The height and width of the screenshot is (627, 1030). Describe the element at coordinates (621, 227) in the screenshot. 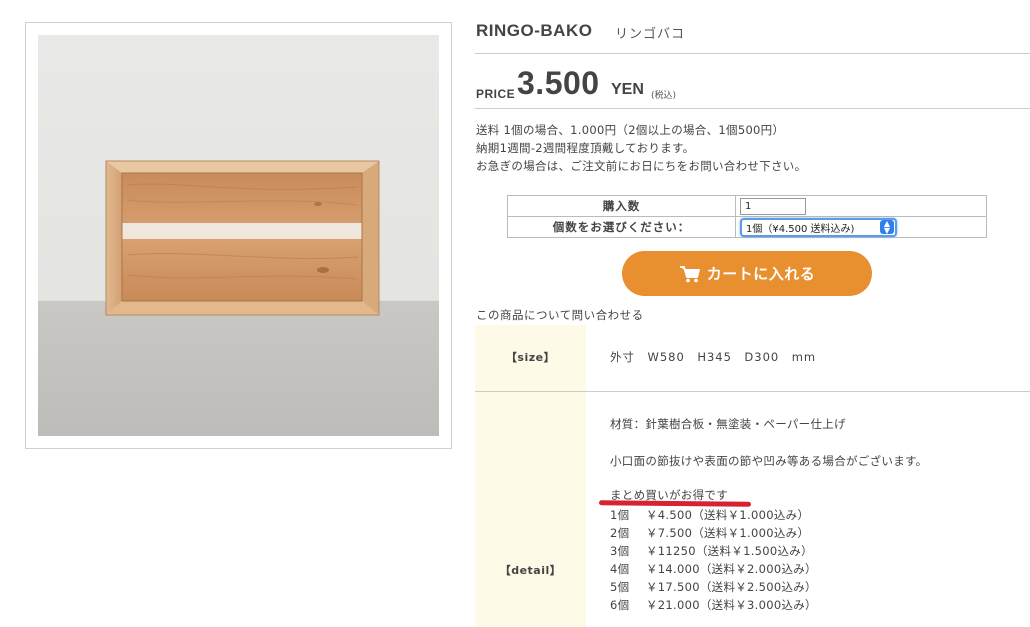

I see `select-label: 個数をお選びください：` at that location.